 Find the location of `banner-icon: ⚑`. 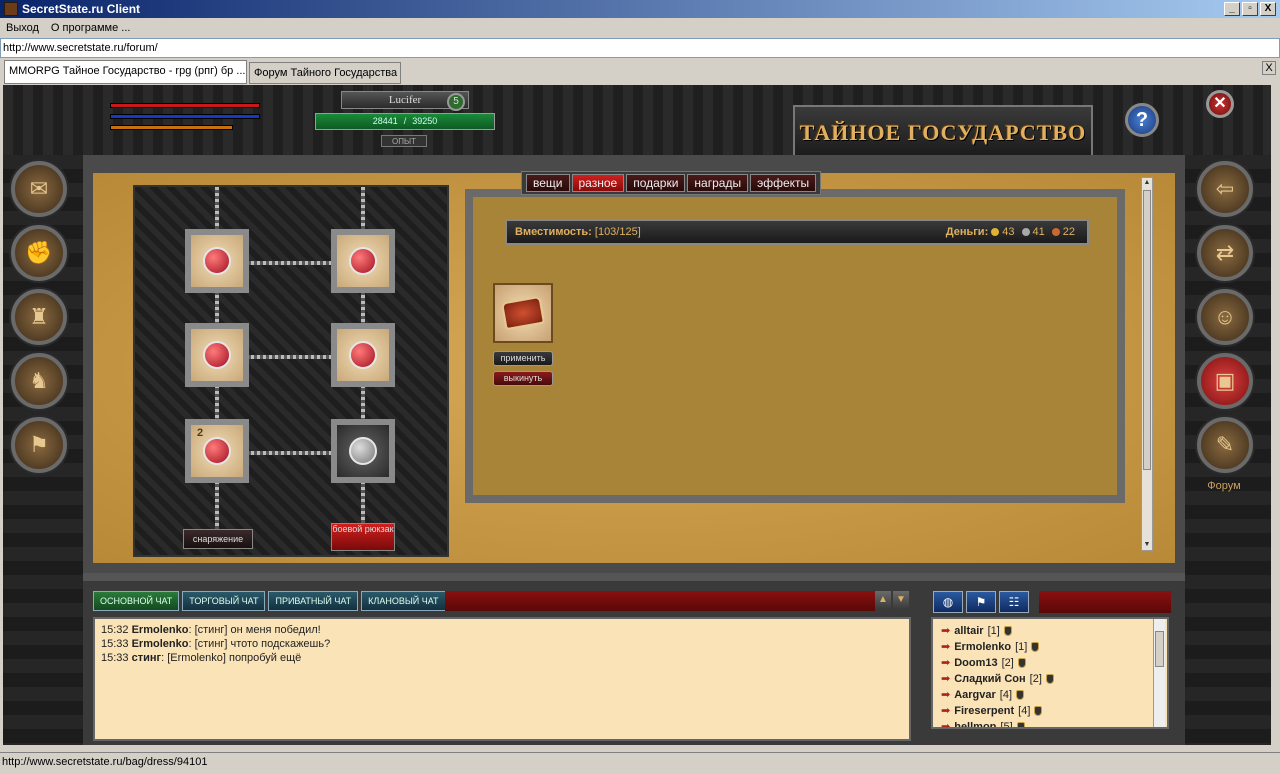

banner-icon: ⚑ is located at coordinates (39, 444).